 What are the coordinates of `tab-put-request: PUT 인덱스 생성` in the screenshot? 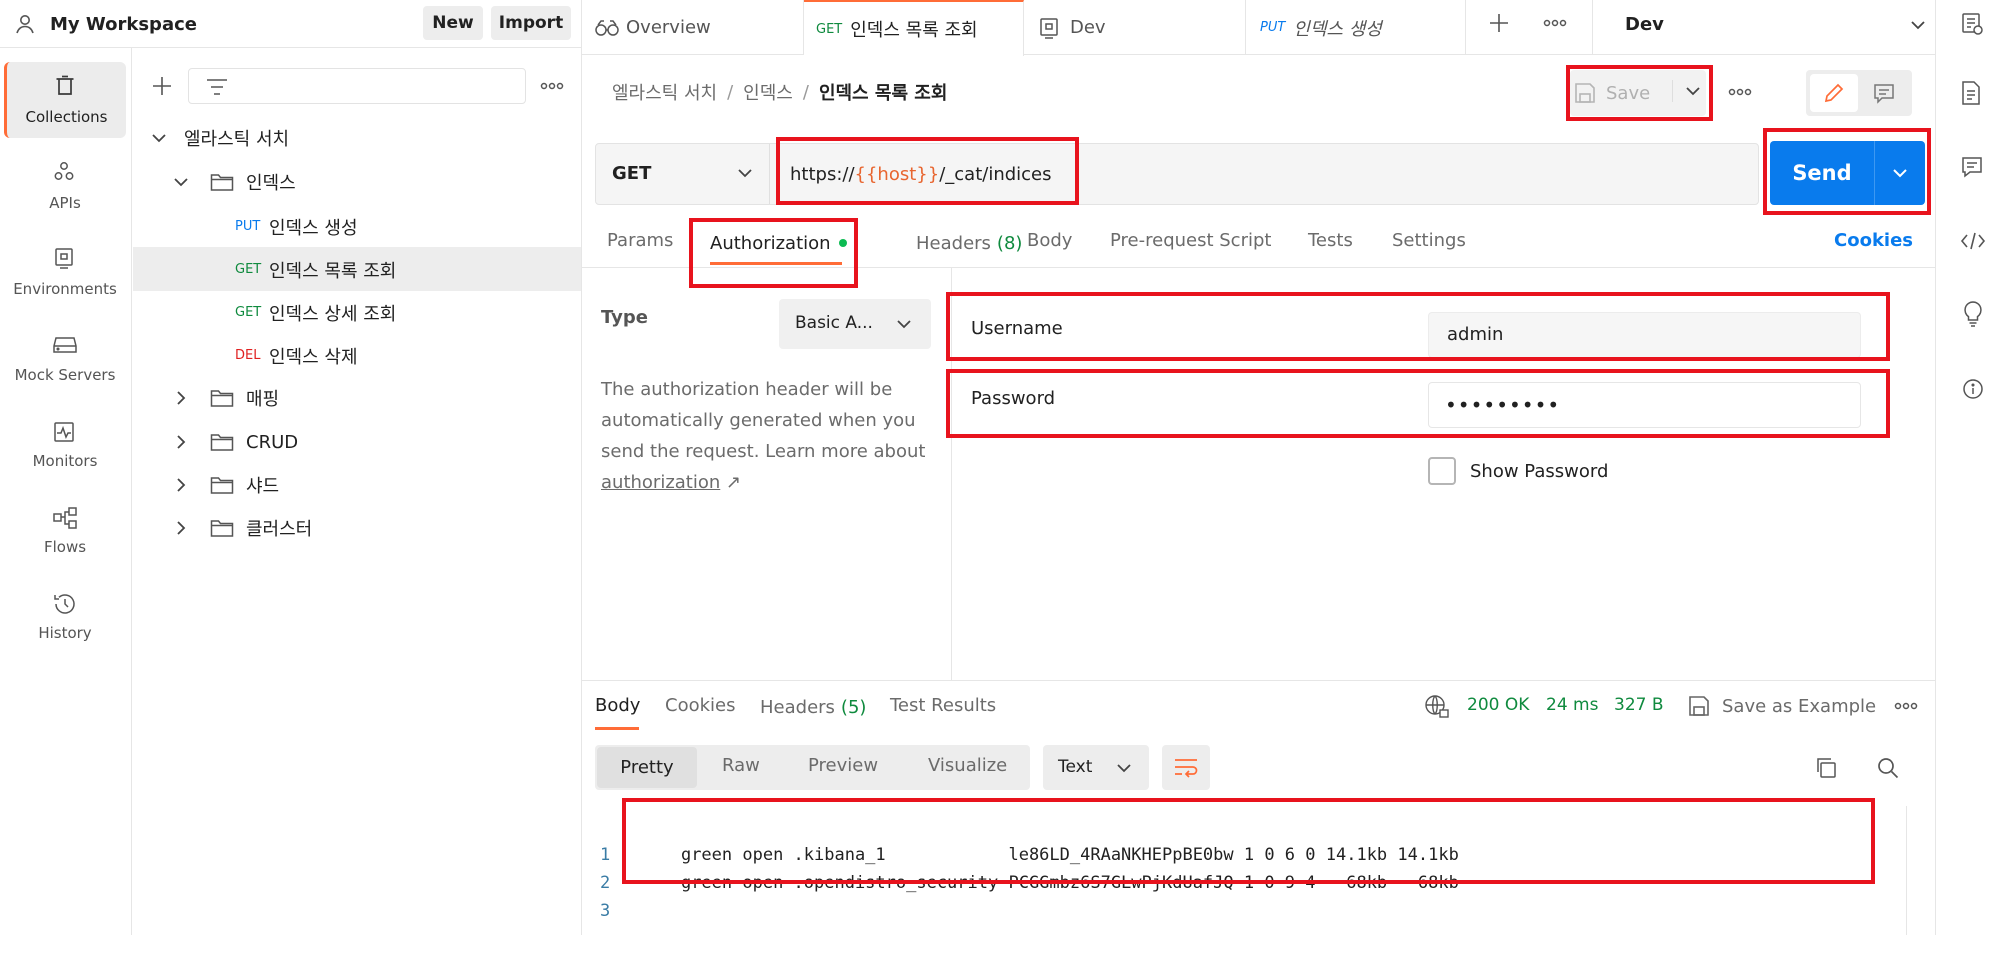 It's located at (1356, 27).